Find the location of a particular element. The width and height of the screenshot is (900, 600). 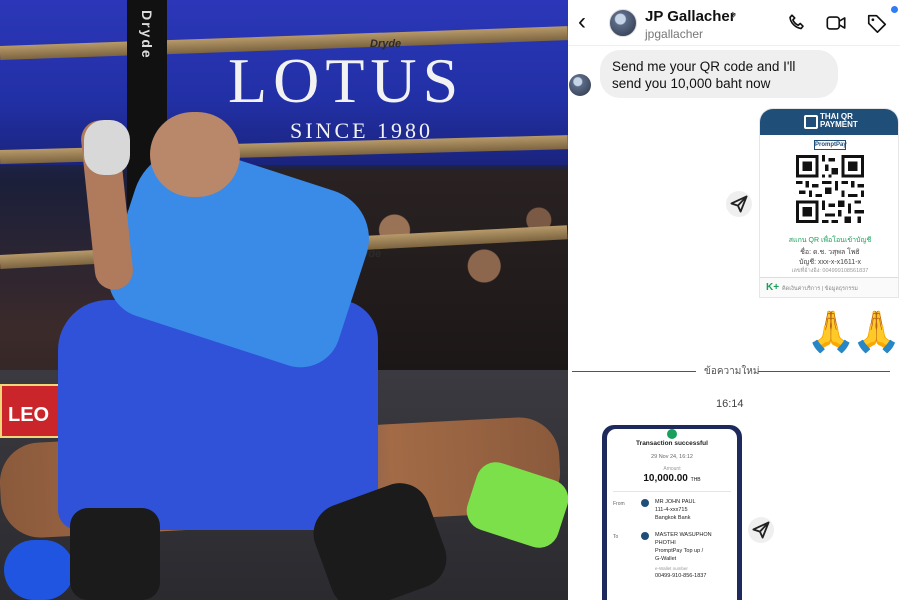

to-label: To is located at coordinates (616, 537).